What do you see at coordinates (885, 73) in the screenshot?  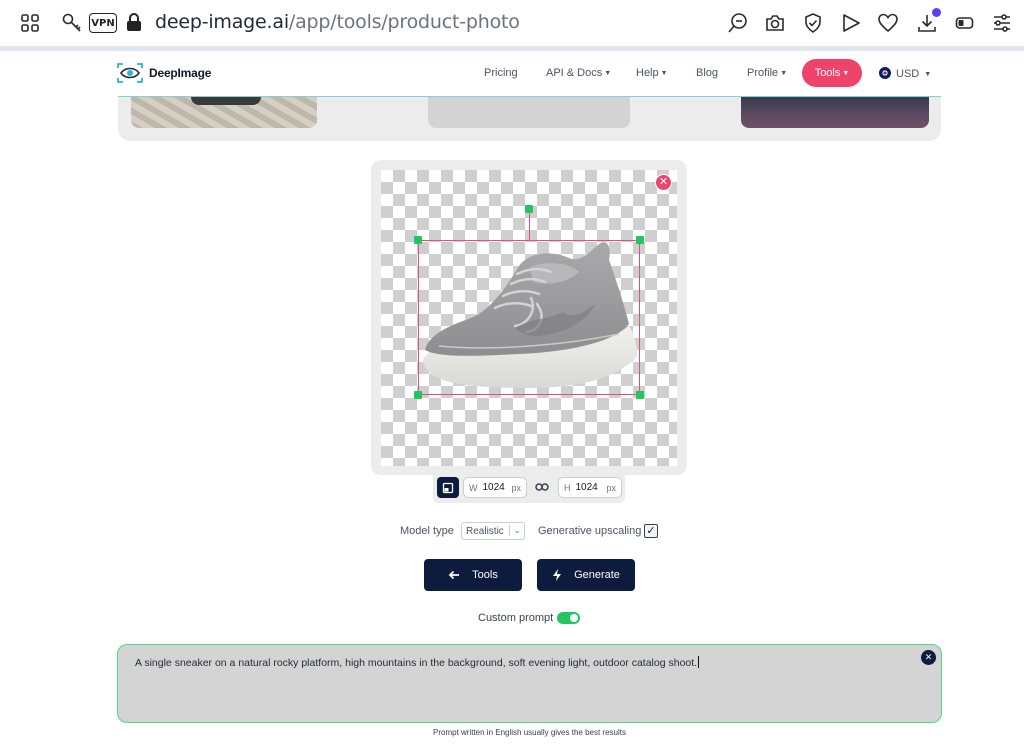 I see `uk-flag-icon` at bounding box center [885, 73].